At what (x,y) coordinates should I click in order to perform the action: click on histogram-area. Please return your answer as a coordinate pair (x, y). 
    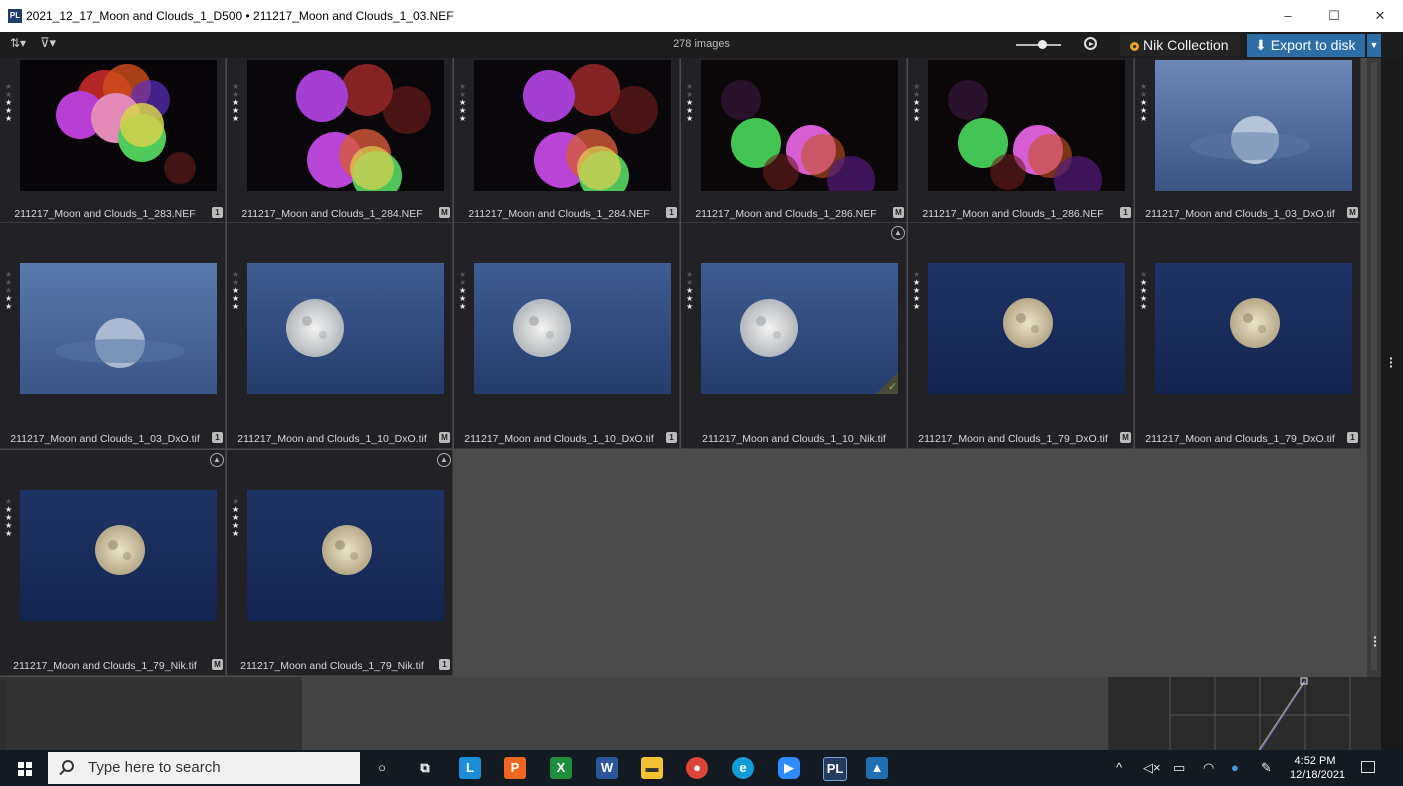
    Looking at the image, I should click on (705, 713).